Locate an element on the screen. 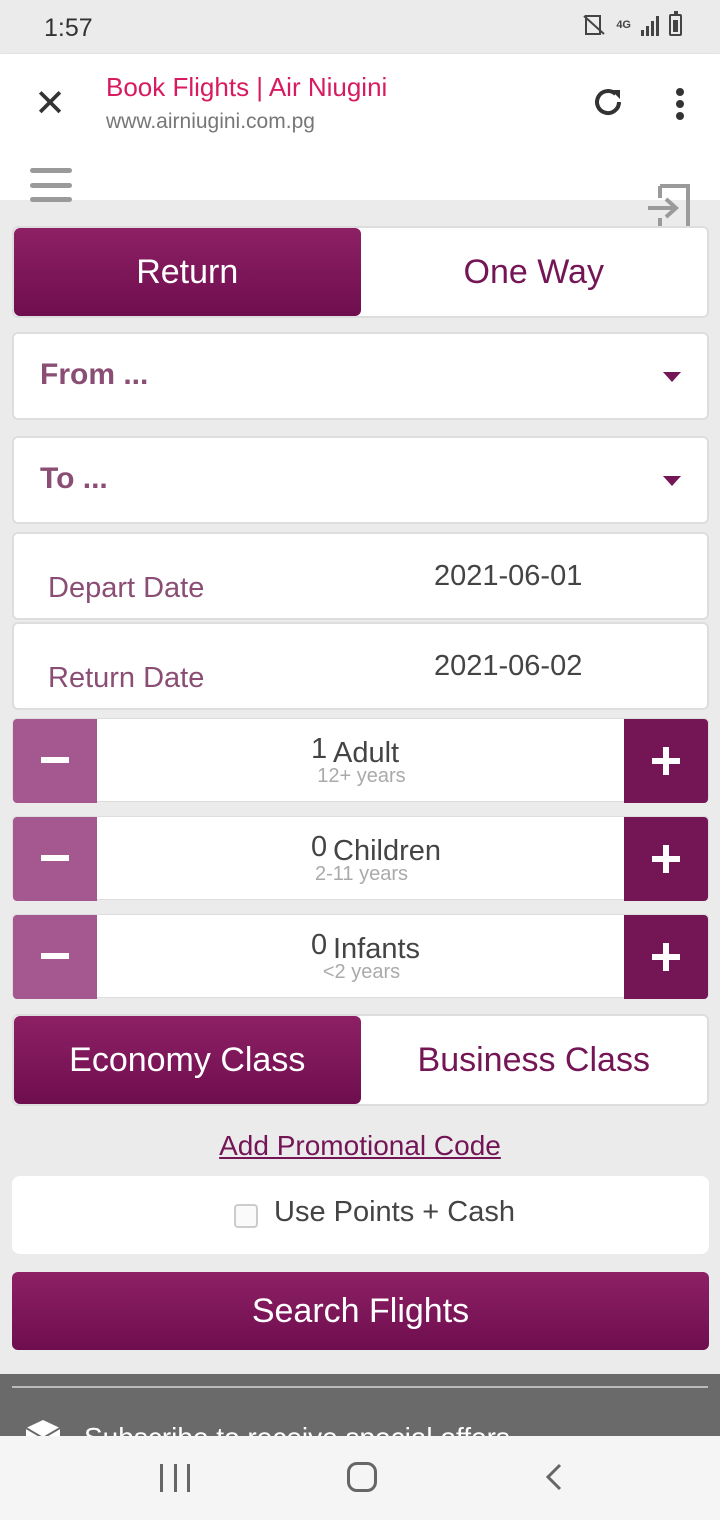 The height and width of the screenshot is (1520, 720). infants-minus-button is located at coordinates (55, 957).